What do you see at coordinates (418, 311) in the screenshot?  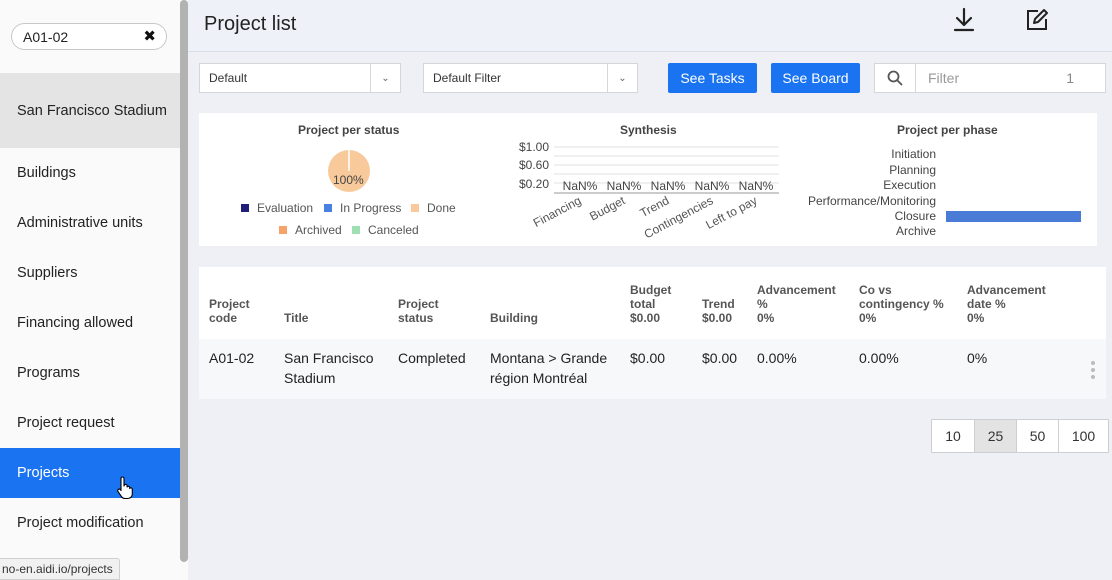 I see `column-header-project-status: Project status` at bounding box center [418, 311].